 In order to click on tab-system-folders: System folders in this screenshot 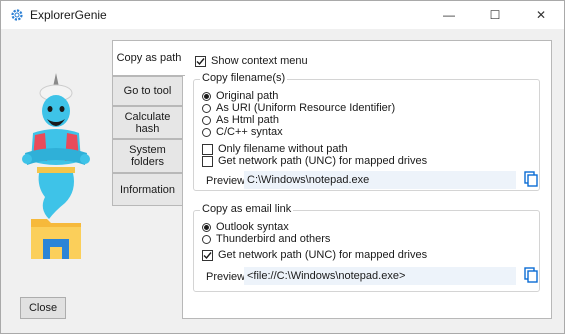, I will do `click(147, 156)`.